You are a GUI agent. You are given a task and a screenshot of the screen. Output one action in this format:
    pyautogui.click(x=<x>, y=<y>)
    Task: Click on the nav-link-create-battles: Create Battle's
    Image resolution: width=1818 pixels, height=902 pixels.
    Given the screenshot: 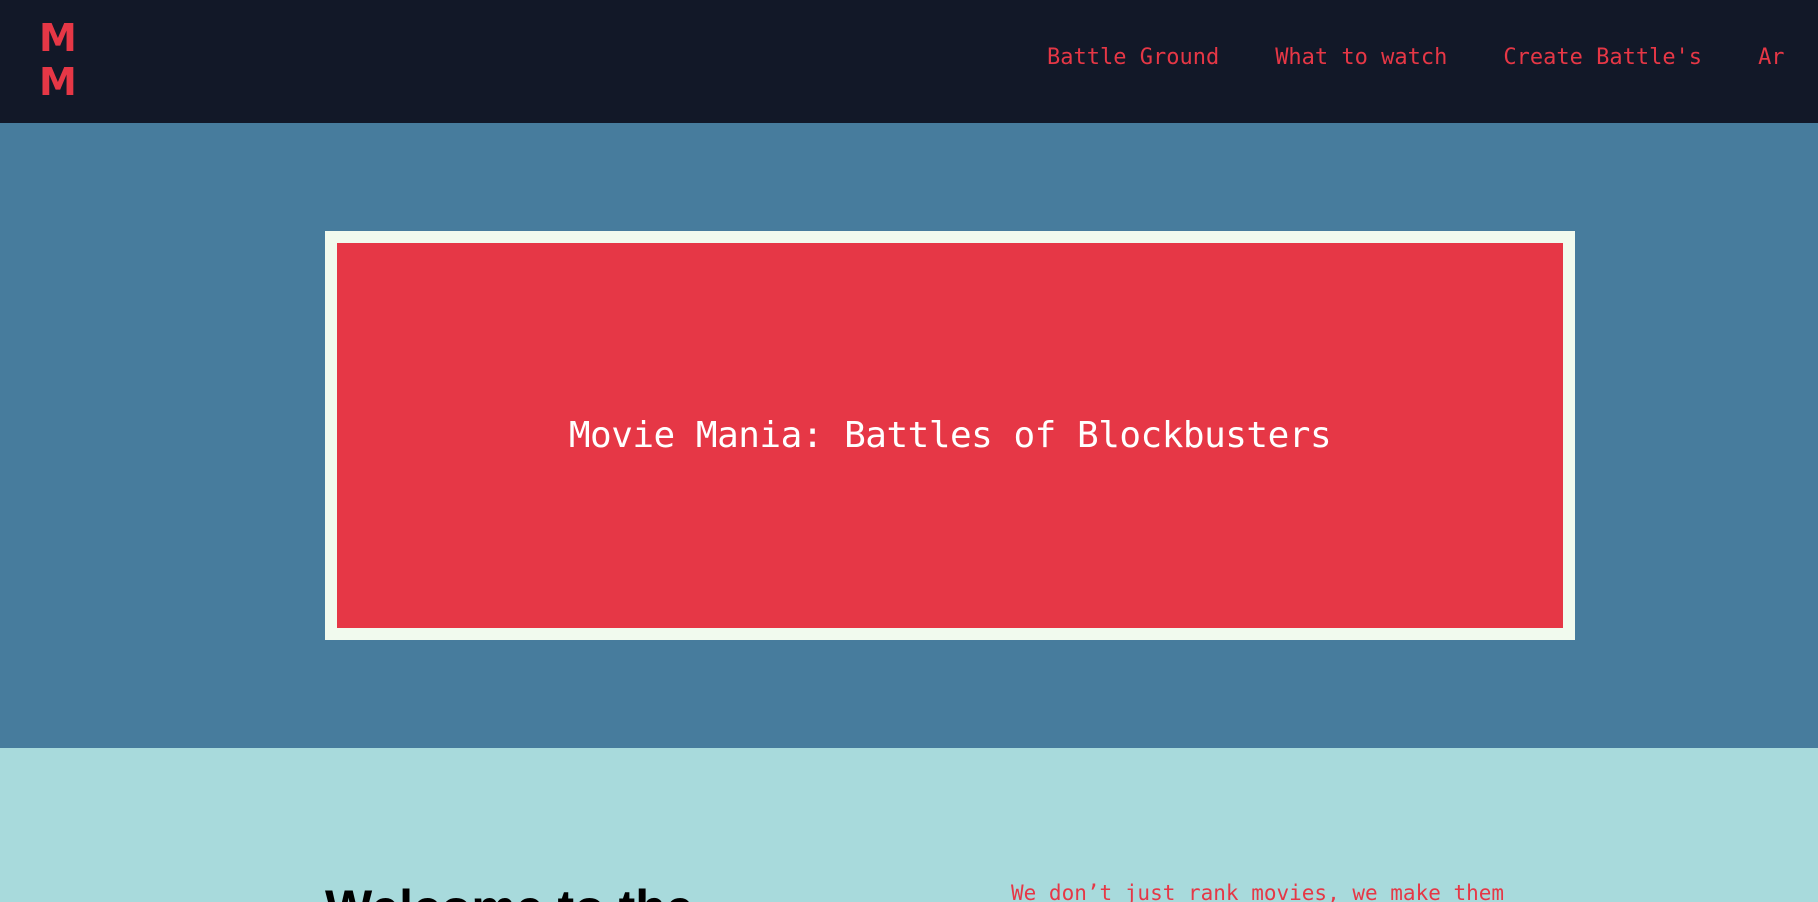 What is the action you would take?
    pyautogui.click(x=1602, y=57)
    